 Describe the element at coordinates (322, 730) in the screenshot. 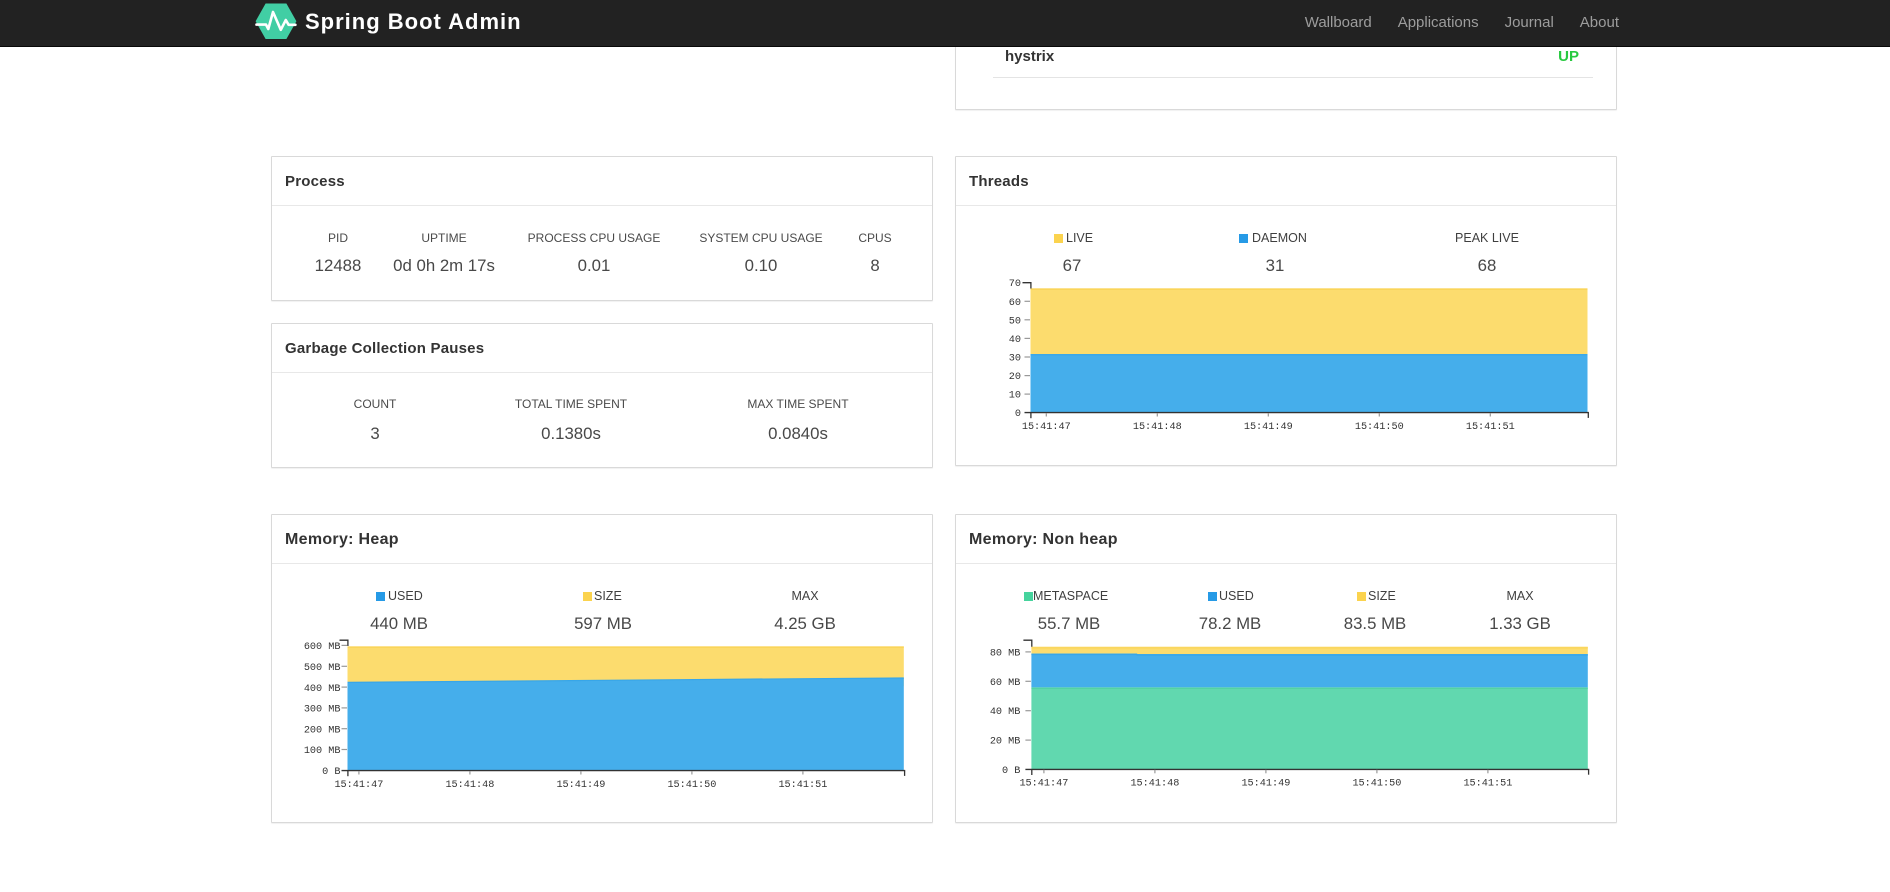

I see `svg-text: 200 MB` at that location.